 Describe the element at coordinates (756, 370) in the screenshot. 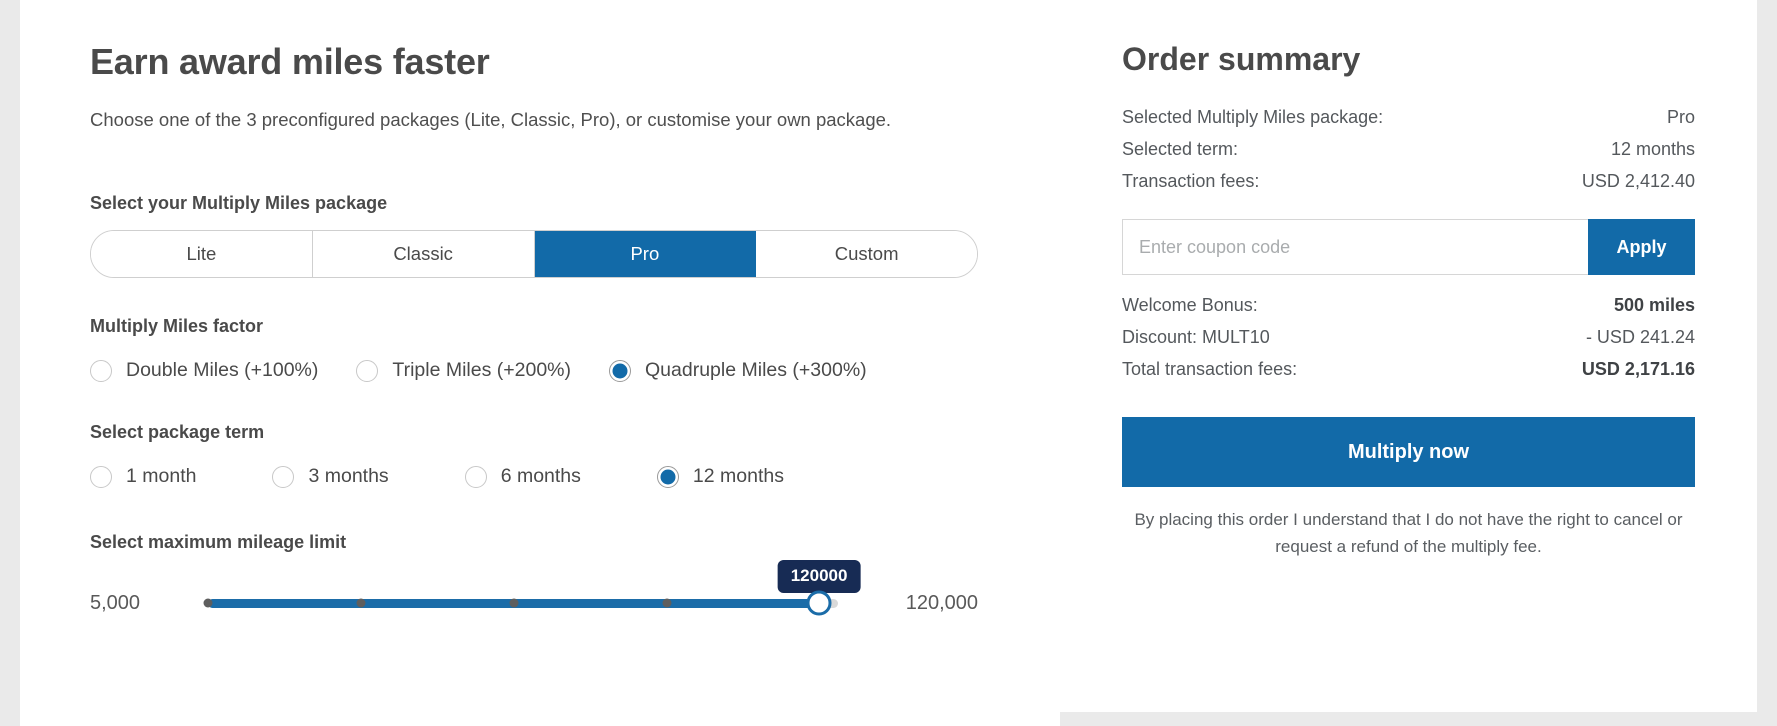

I see `factor-option-label: Quadruple Miles (+300%)` at that location.